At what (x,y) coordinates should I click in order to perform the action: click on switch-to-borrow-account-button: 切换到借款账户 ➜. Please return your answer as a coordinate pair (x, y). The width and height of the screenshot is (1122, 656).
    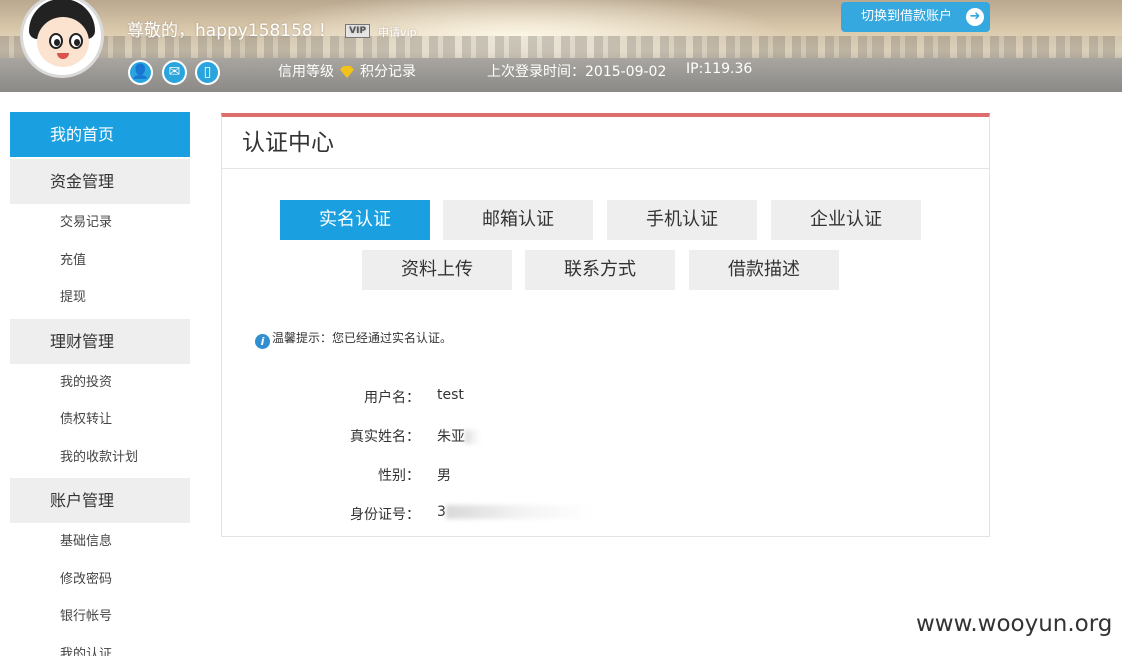
    Looking at the image, I should click on (915, 17).